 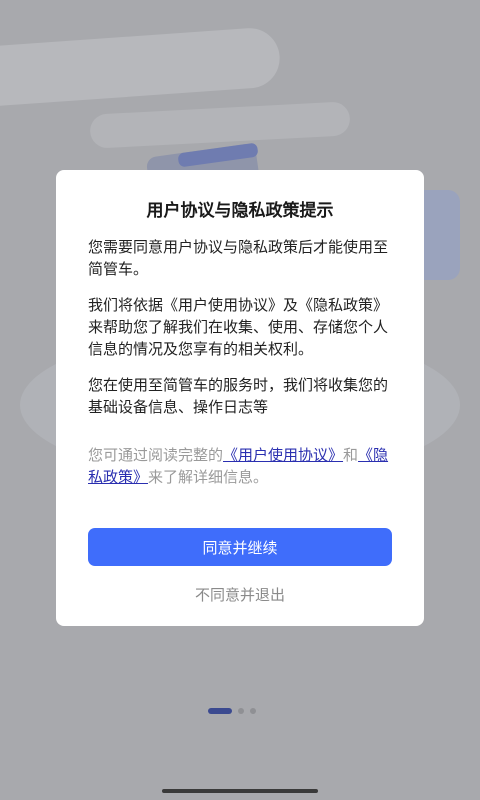 What do you see at coordinates (156, 455) in the screenshot?
I see `notice-prefix: 您可通过阅读完整的` at bounding box center [156, 455].